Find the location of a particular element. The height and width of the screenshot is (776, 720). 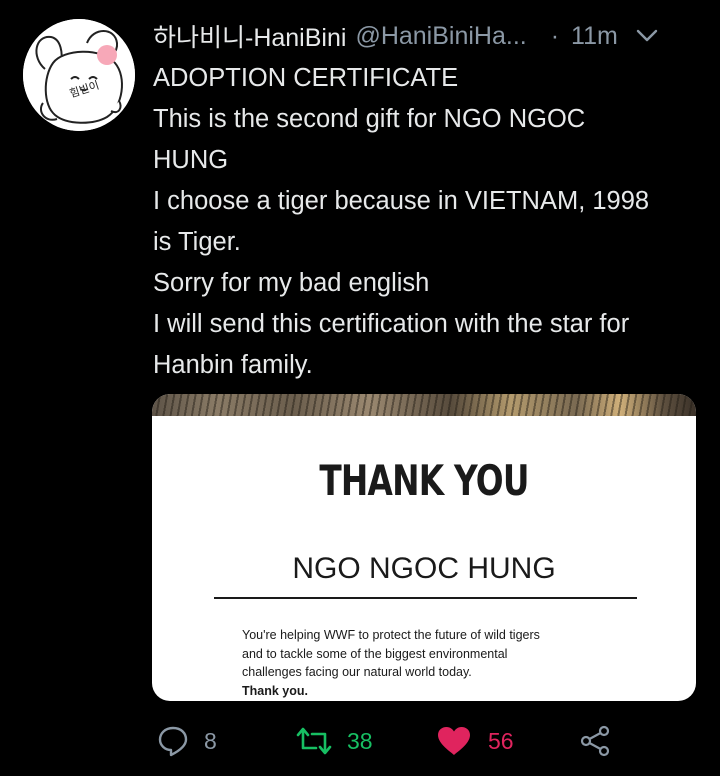

certificate-name: NGO NGOC HUNG is located at coordinates (424, 568).